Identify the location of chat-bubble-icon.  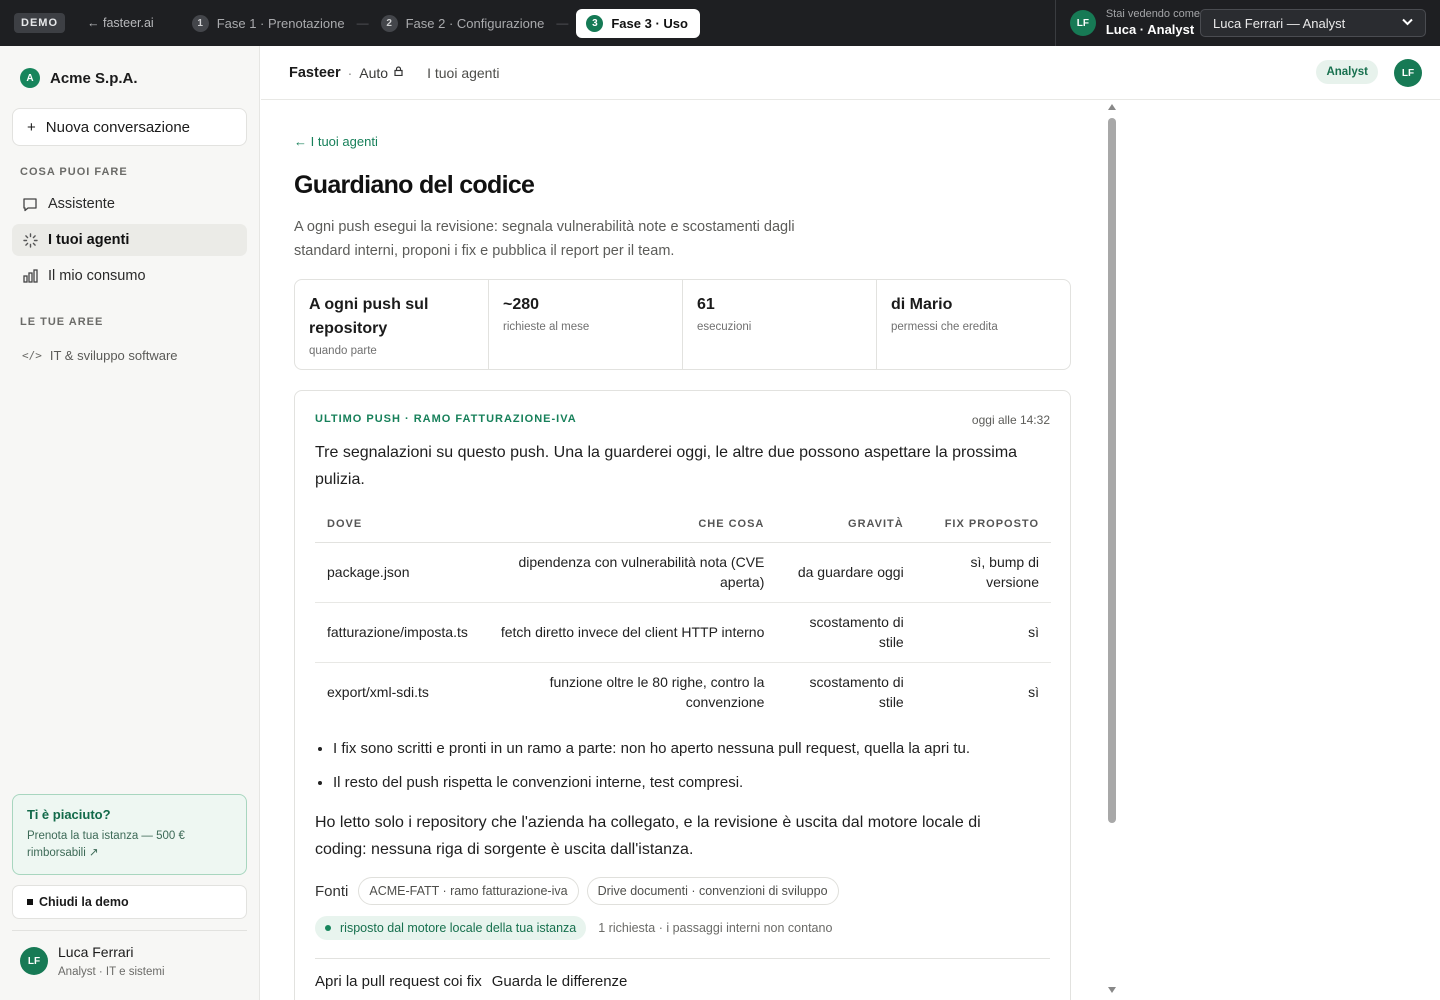
(30, 204).